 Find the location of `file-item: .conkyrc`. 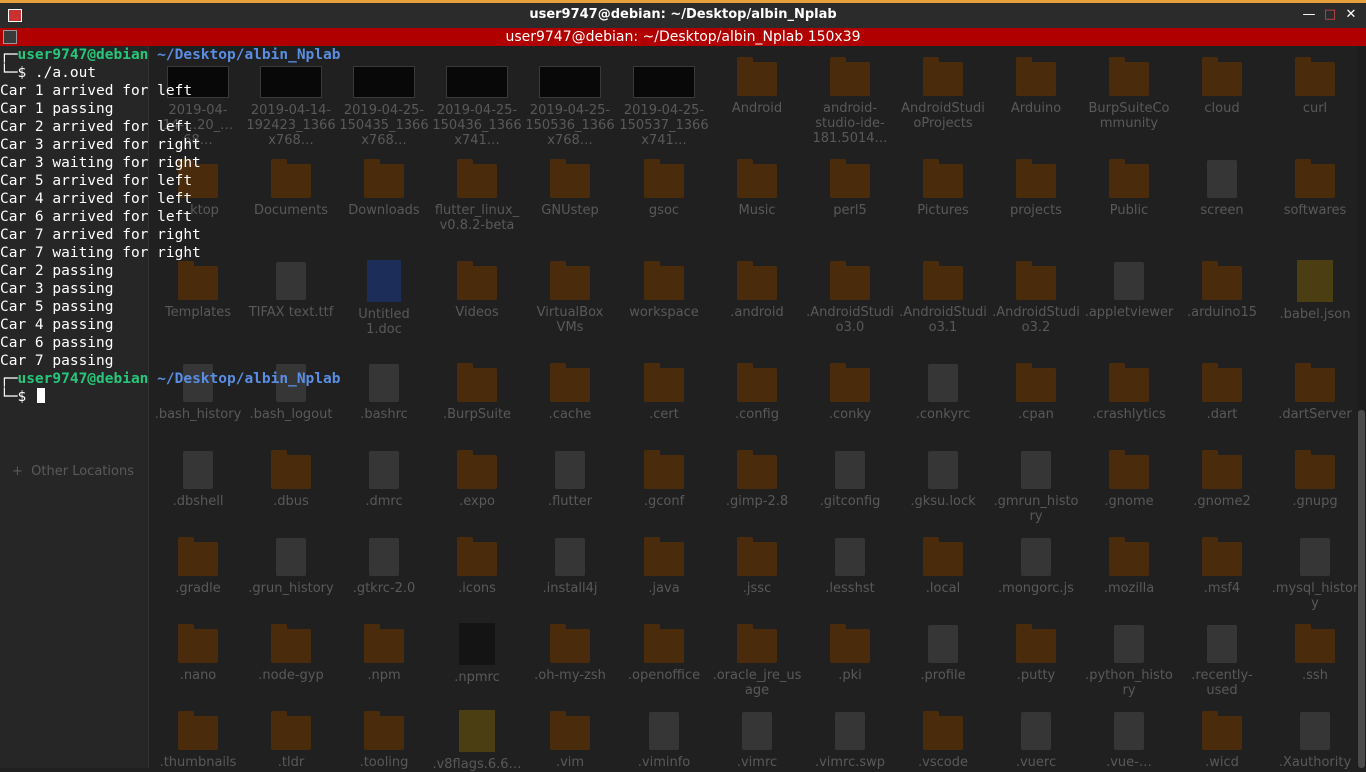

file-item: .conkyrc is located at coordinates (943, 387).